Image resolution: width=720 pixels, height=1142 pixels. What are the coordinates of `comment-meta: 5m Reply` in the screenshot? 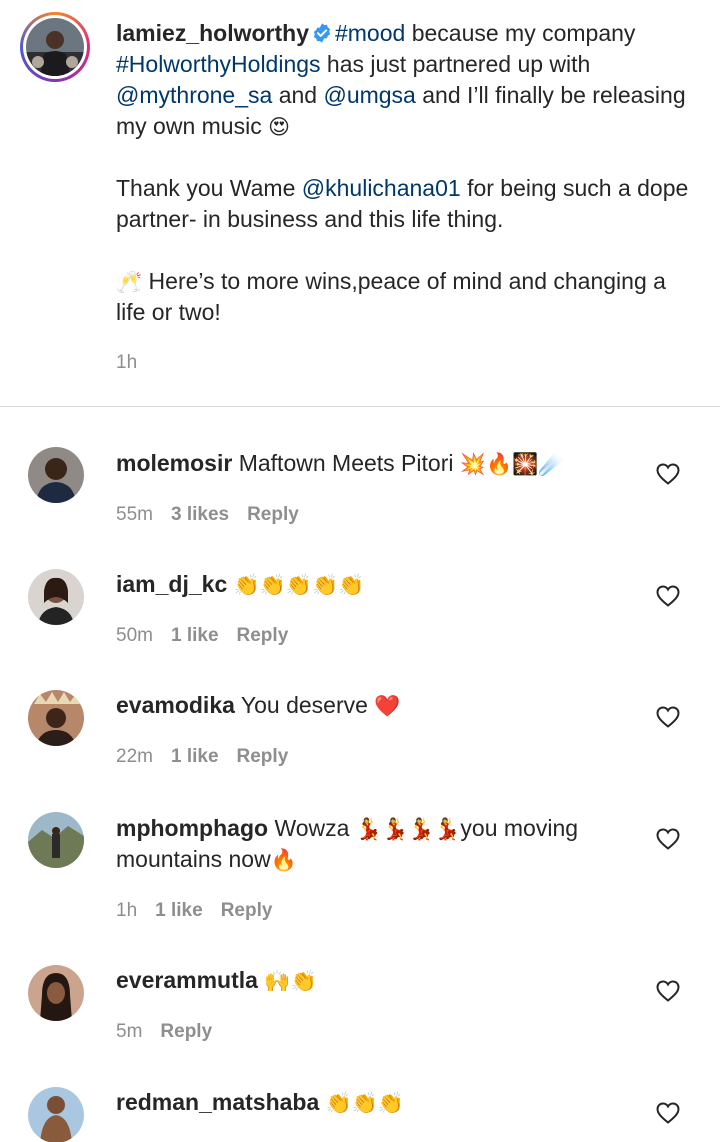 It's located at (173, 1032).